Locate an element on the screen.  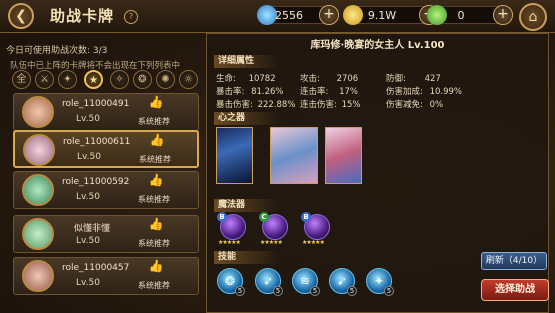
resource-gem-value: 0 is located at coordinates (461, 15).